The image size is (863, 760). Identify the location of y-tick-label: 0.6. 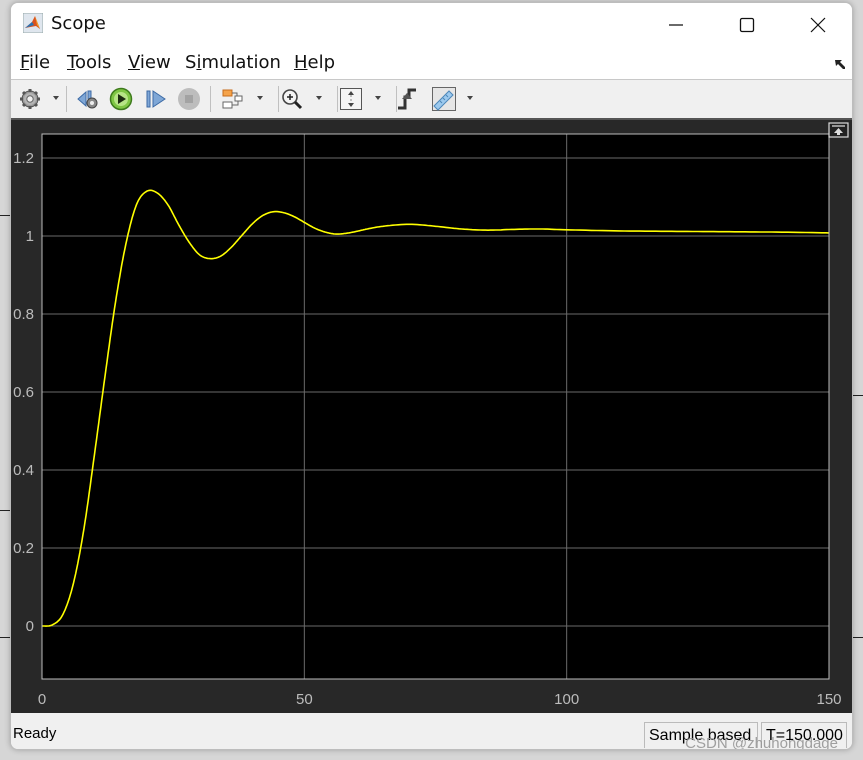
(23, 392).